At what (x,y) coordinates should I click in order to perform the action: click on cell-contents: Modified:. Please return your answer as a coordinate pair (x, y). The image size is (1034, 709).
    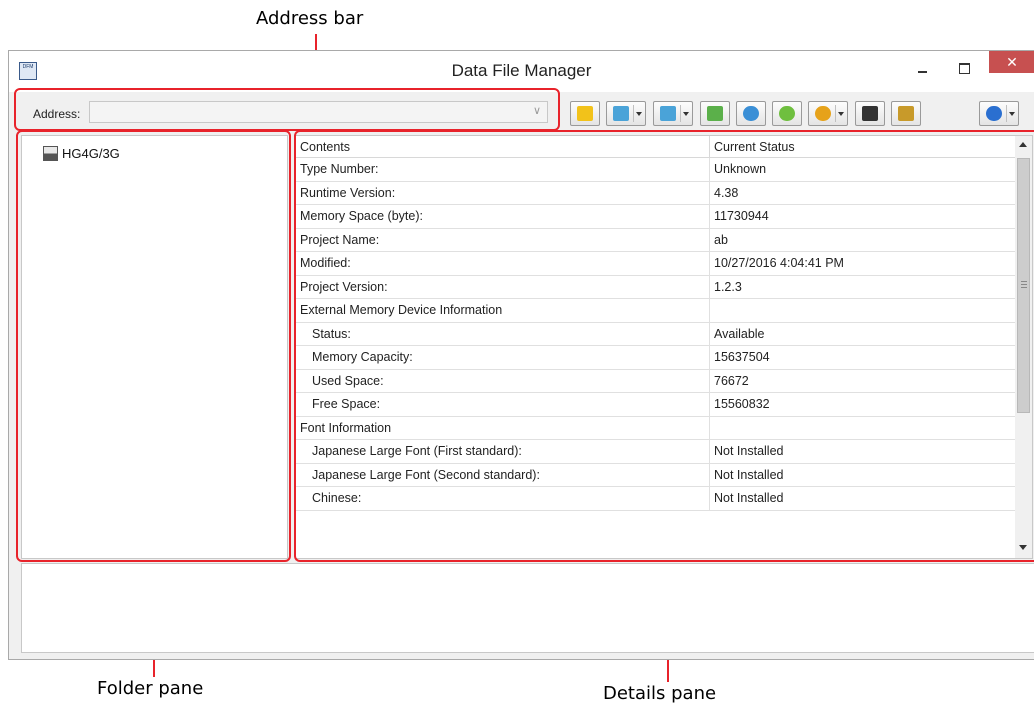
    Looking at the image, I should click on (503, 263).